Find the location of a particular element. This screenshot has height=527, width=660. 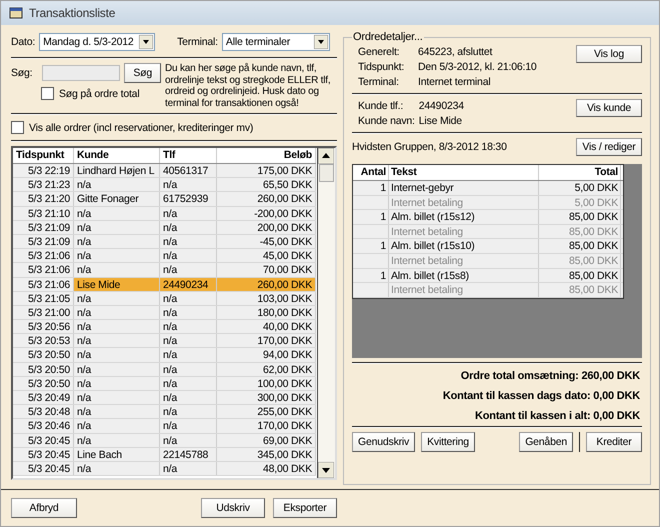

table-cell: Lise Mide is located at coordinates (117, 284).